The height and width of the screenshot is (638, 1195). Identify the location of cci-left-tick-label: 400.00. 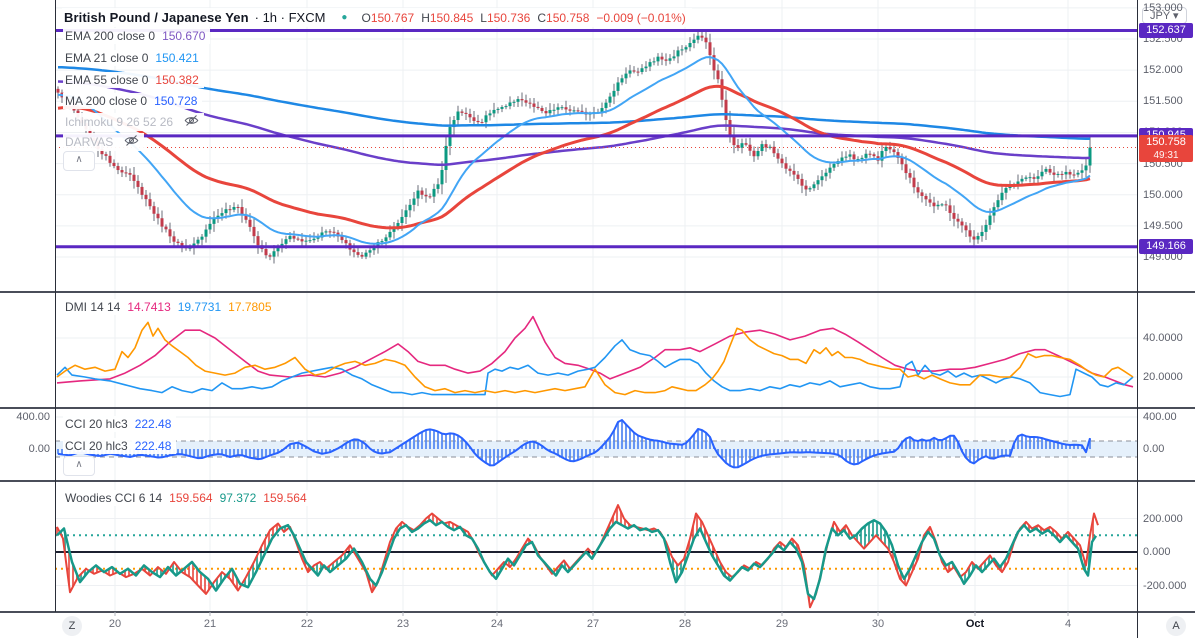
(33, 417).